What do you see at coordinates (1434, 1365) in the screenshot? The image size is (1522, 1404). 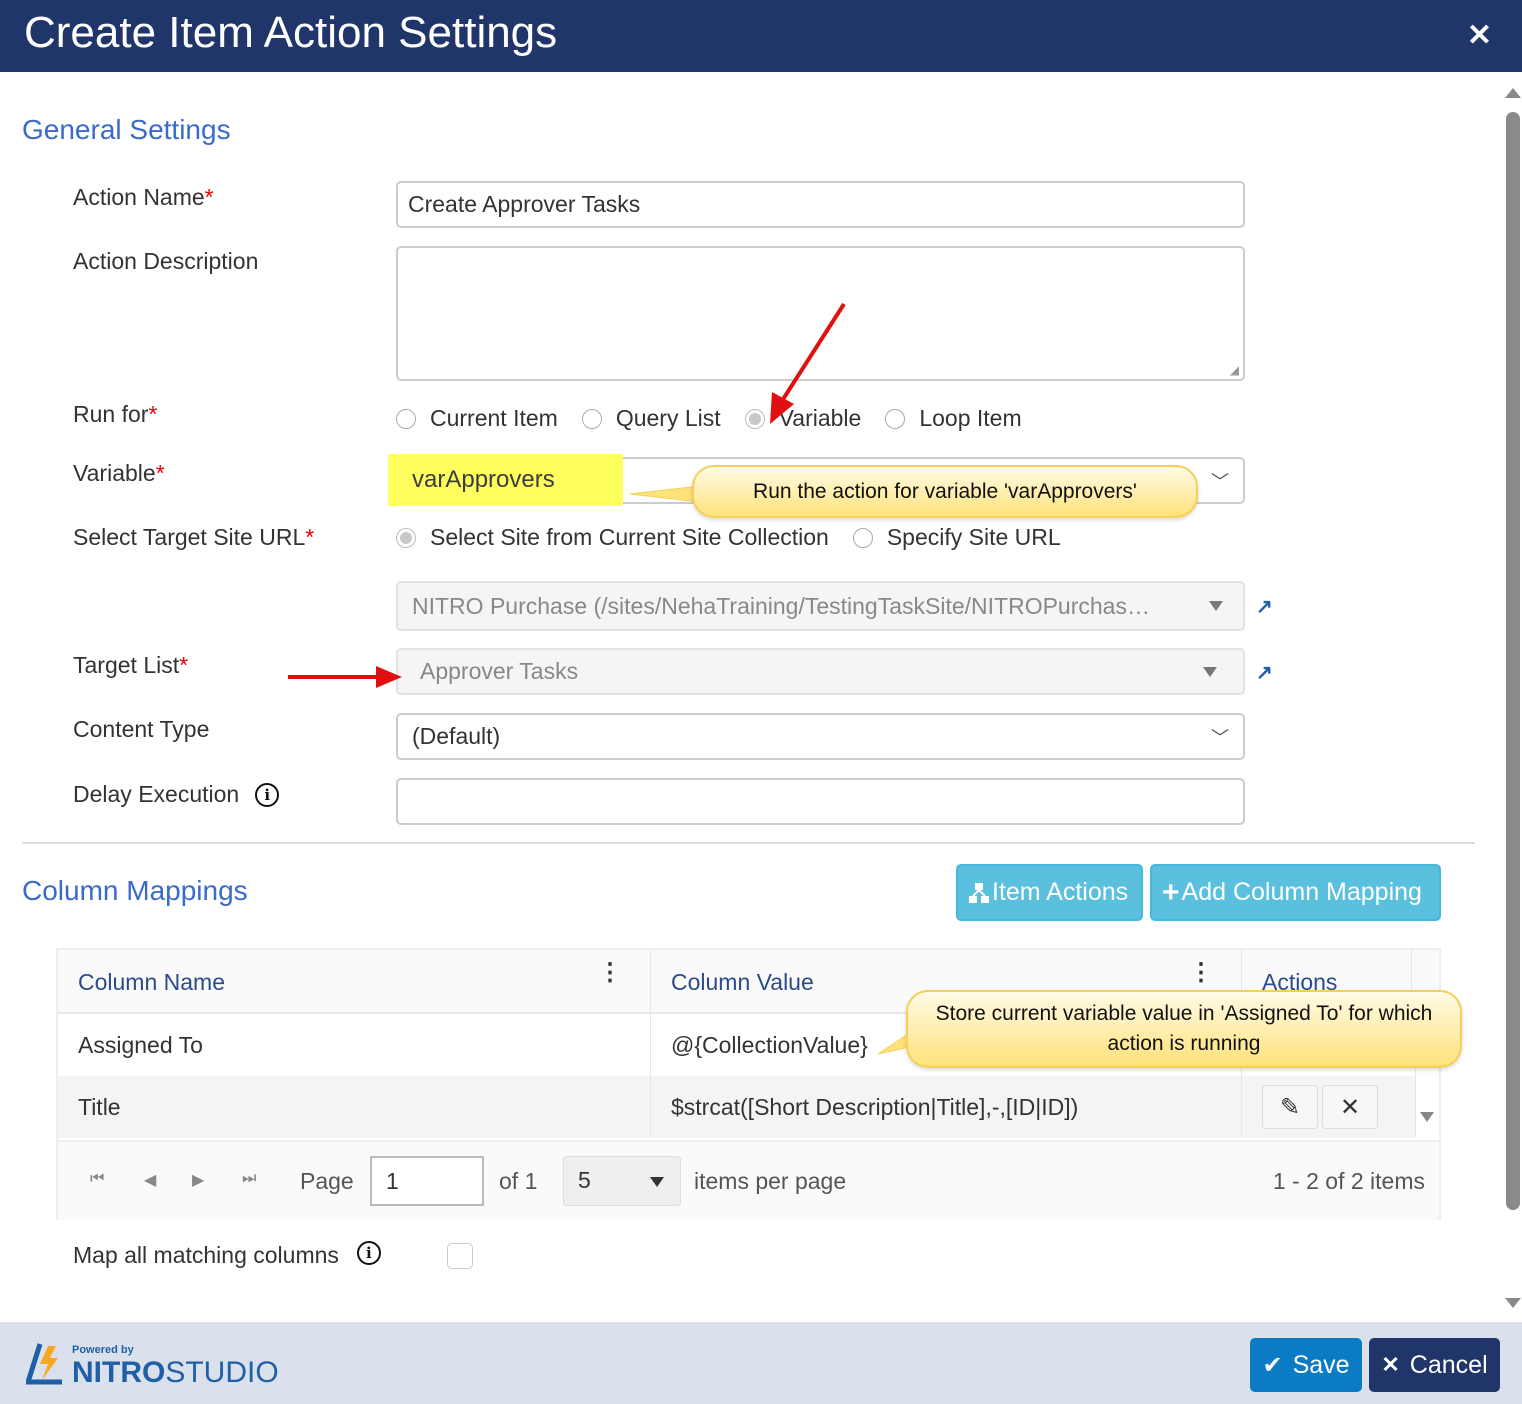 I see `cancel-button: ✕ Cancel` at bounding box center [1434, 1365].